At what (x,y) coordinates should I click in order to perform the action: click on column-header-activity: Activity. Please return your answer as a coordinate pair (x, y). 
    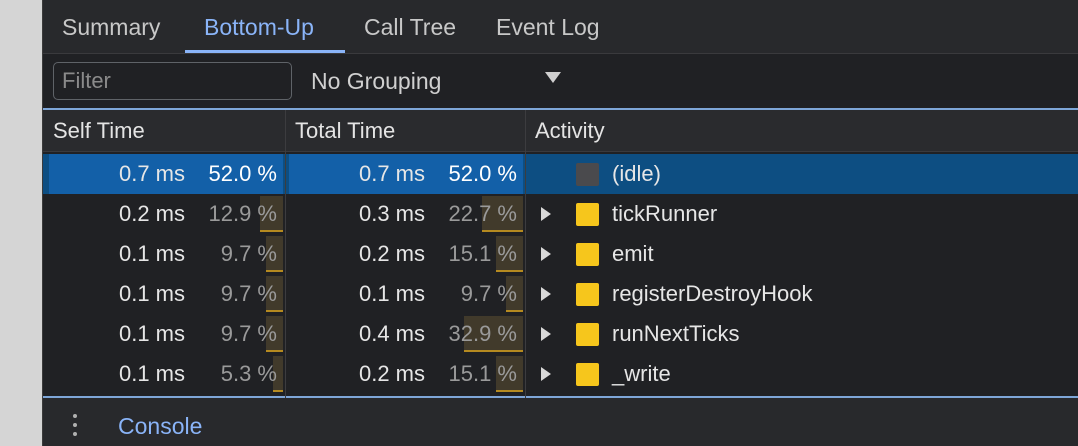
    Looking at the image, I should click on (801, 131).